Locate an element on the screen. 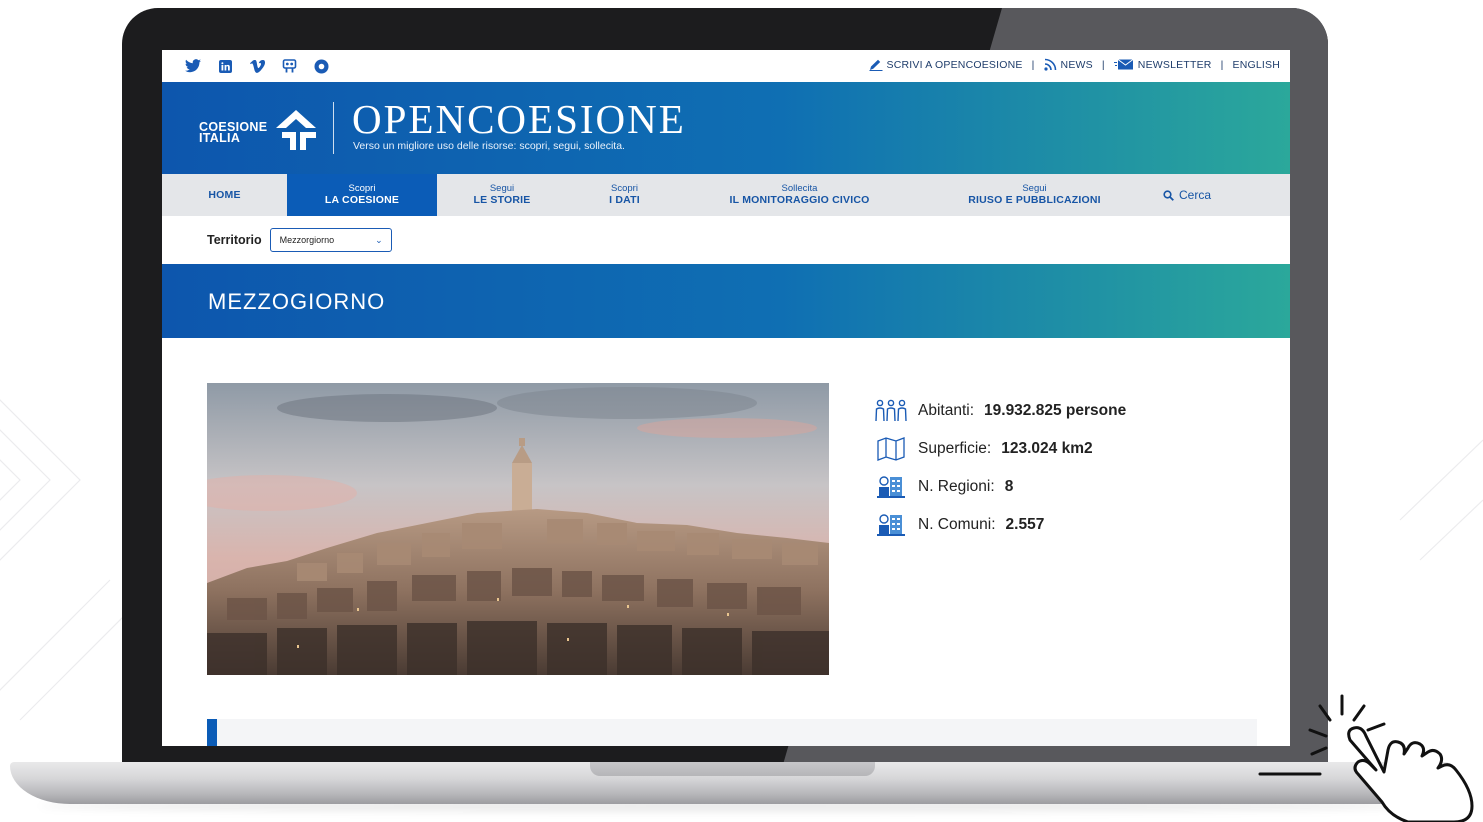 This screenshot has height=822, width=1483. nav-segui-storie: Segui LE STORIE is located at coordinates (502, 195).